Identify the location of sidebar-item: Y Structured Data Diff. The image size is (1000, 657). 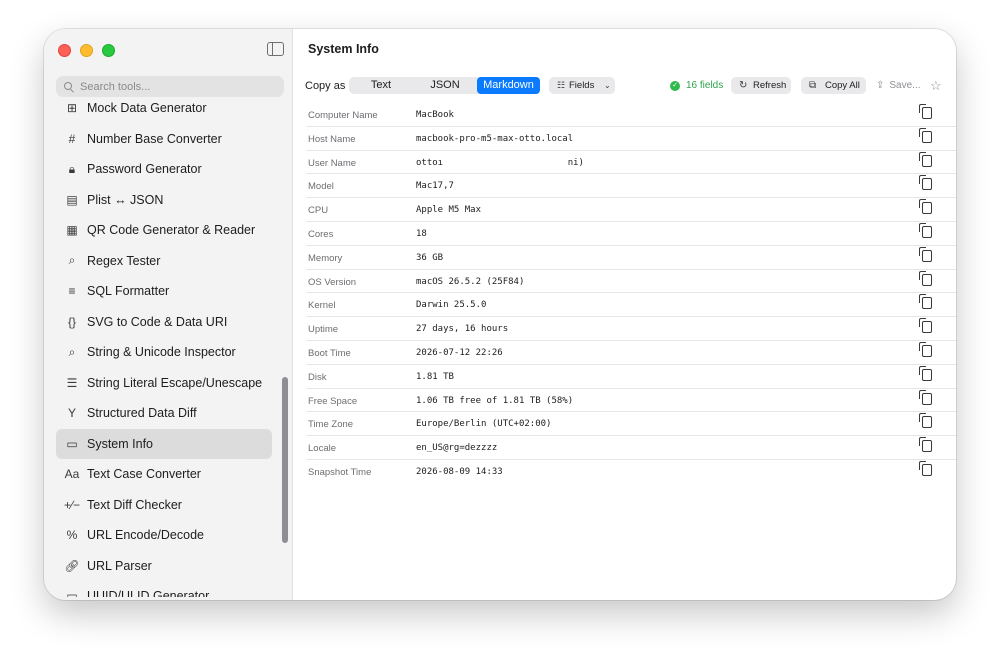
(164, 413).